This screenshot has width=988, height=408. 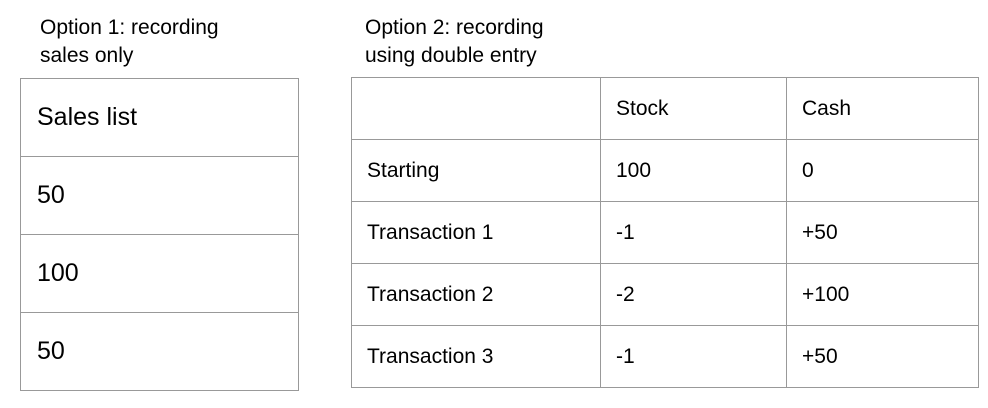 What do you see at coordinates (882, 108) in the screenshot?
I see `column-header-cash: Cash` at bounding box center [882, 108].